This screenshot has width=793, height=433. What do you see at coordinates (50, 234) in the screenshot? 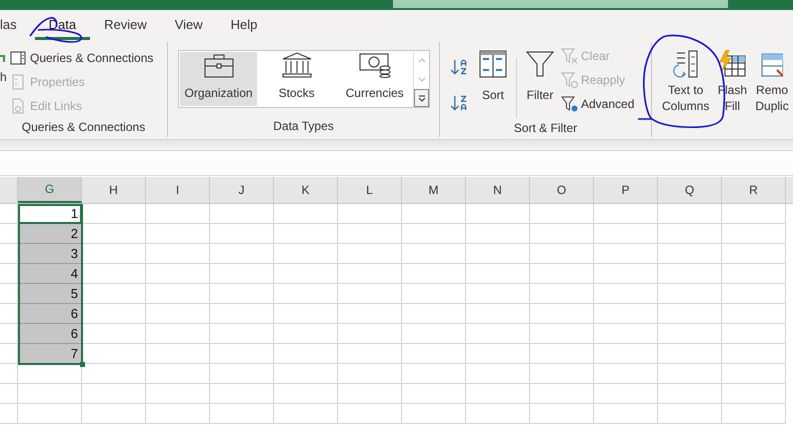
I see `table-cell: 2` at bounding box center [50, 234].